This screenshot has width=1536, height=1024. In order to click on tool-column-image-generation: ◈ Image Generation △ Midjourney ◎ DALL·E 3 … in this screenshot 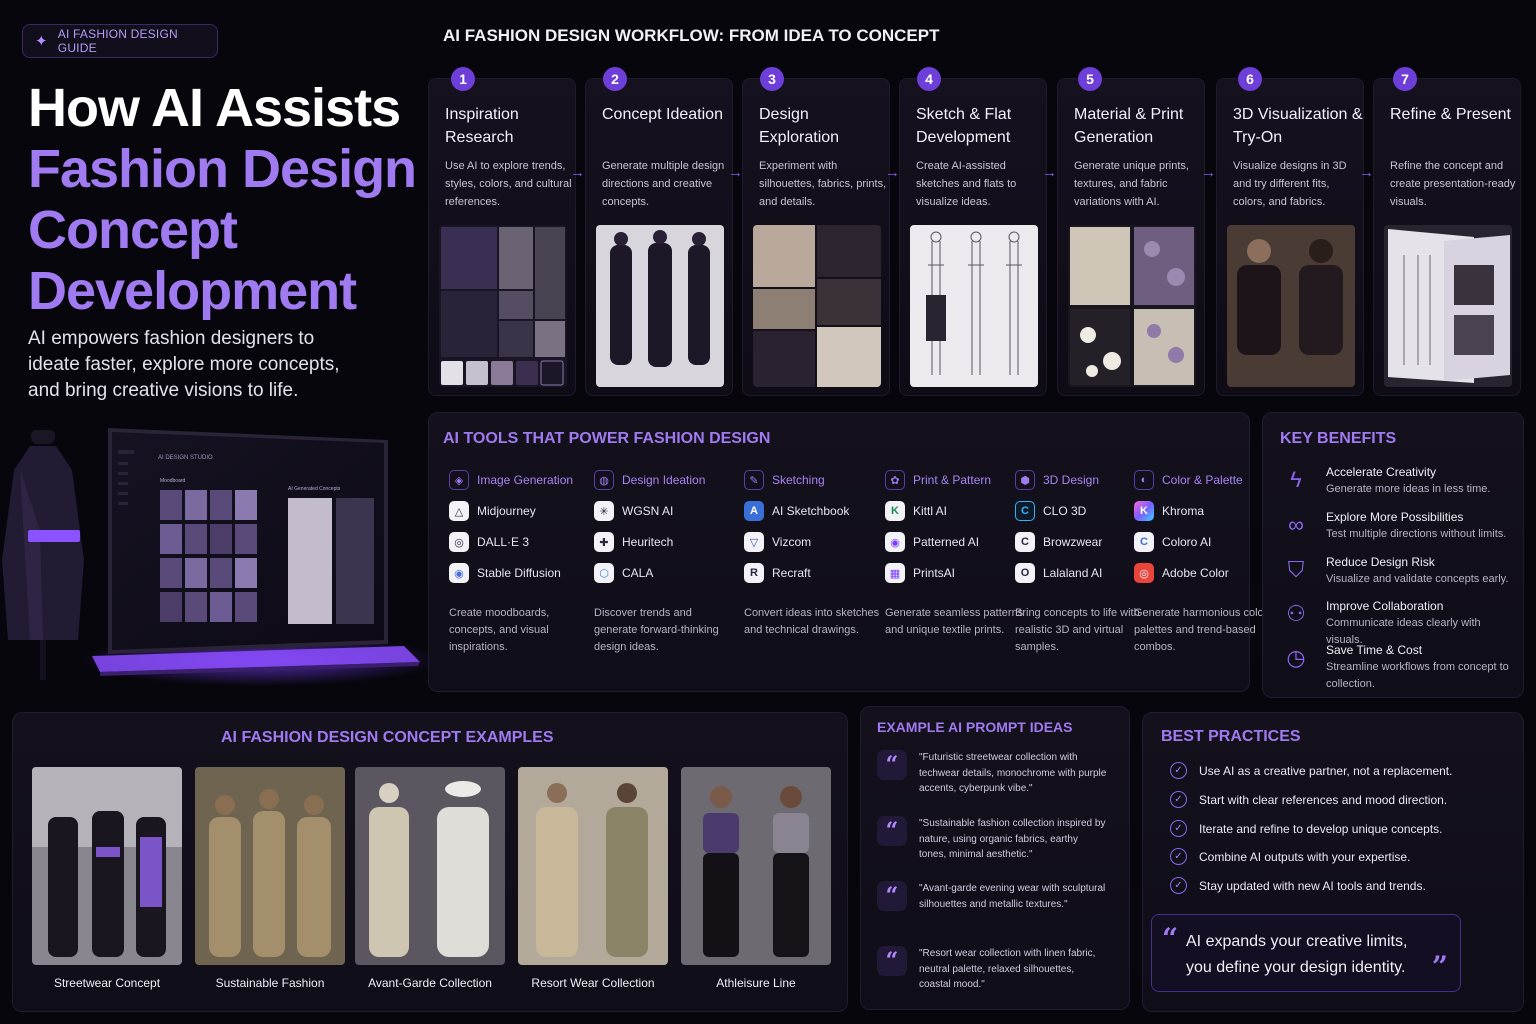, I will do `click(519, 563)`.